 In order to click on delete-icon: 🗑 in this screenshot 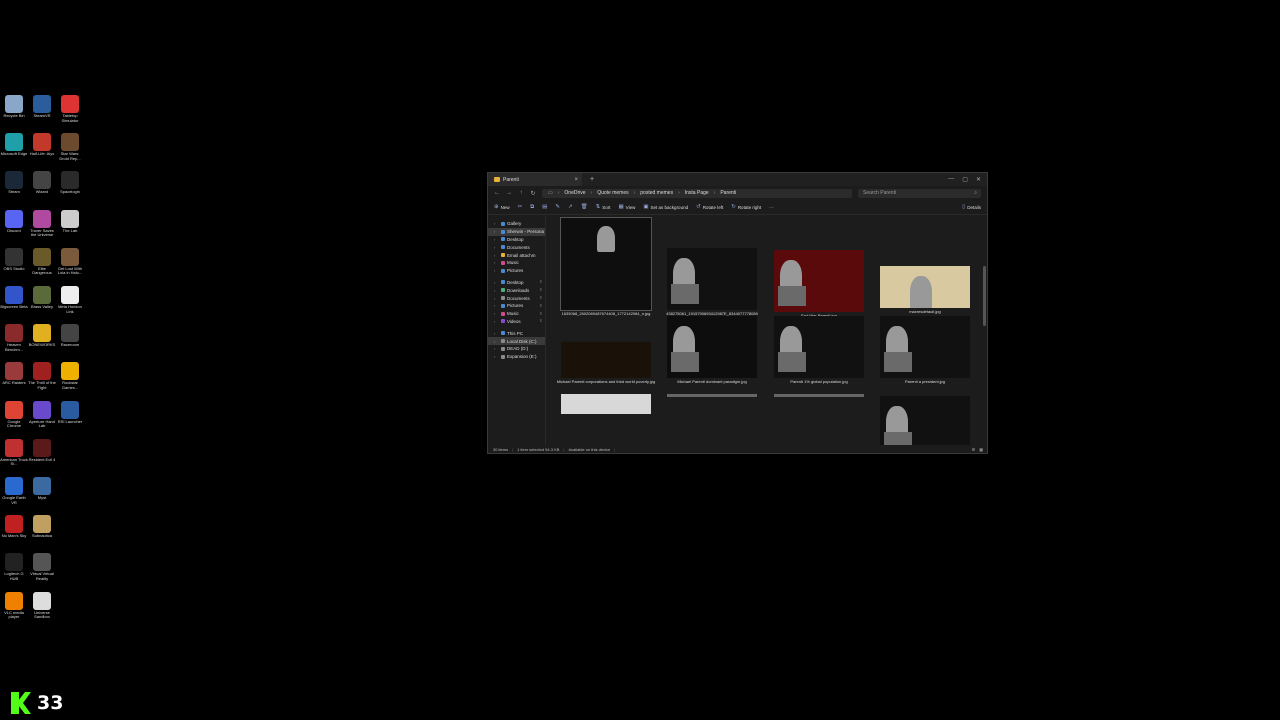, I will do `click(584, 207)`.